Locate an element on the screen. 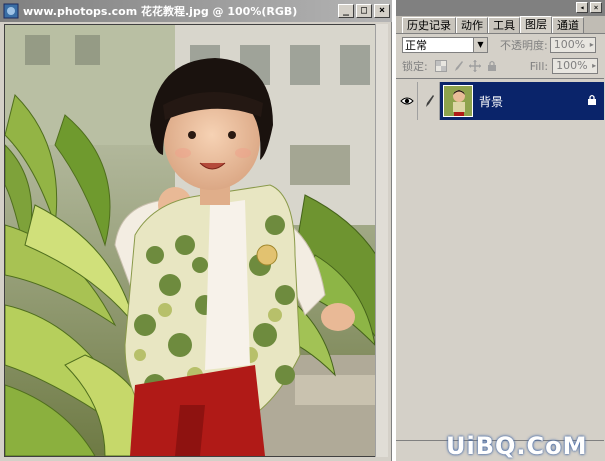  lock-label: 锁定: is located at coordinates (415, 66).